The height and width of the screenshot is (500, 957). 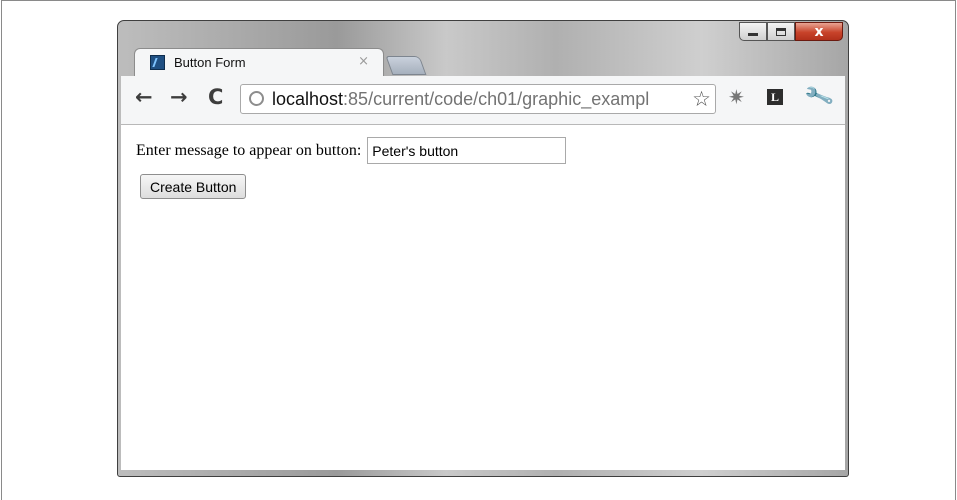 I want to click on tab-button-form: Button Form ×, so click(x=259, y=62).